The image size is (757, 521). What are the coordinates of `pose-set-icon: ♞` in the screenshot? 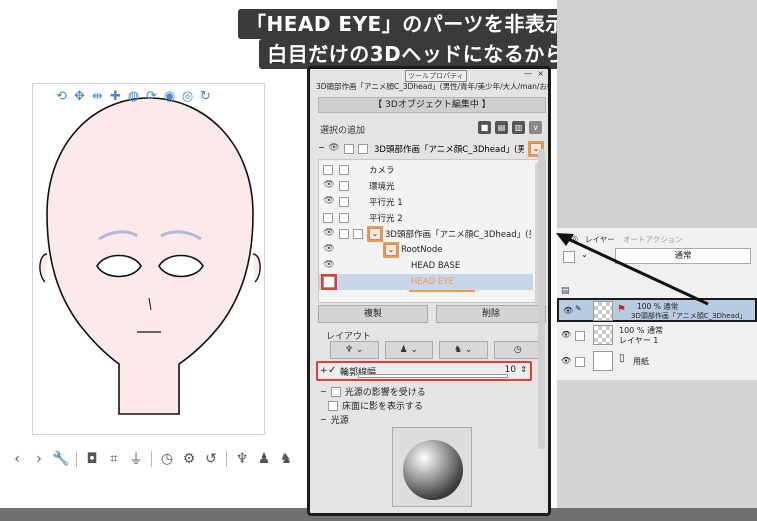 It's located at (286, 459).